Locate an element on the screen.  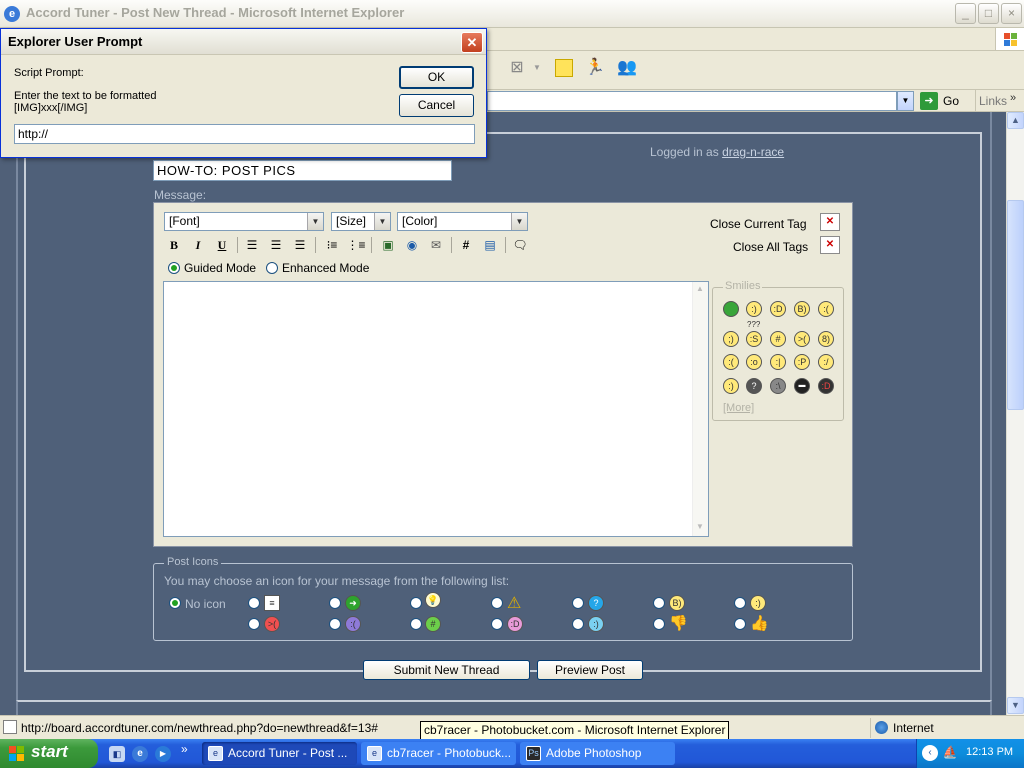
ie-window-icon: e is located at coordinates (374, 753).